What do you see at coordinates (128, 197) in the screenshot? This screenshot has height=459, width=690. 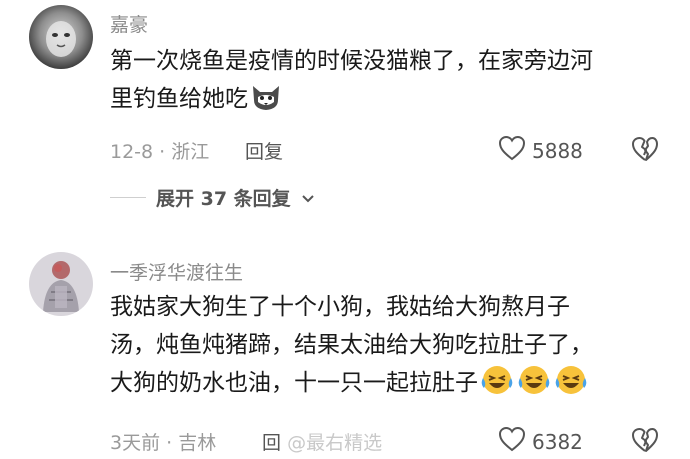 I see `divider-line` at bounding box center [128, 197].